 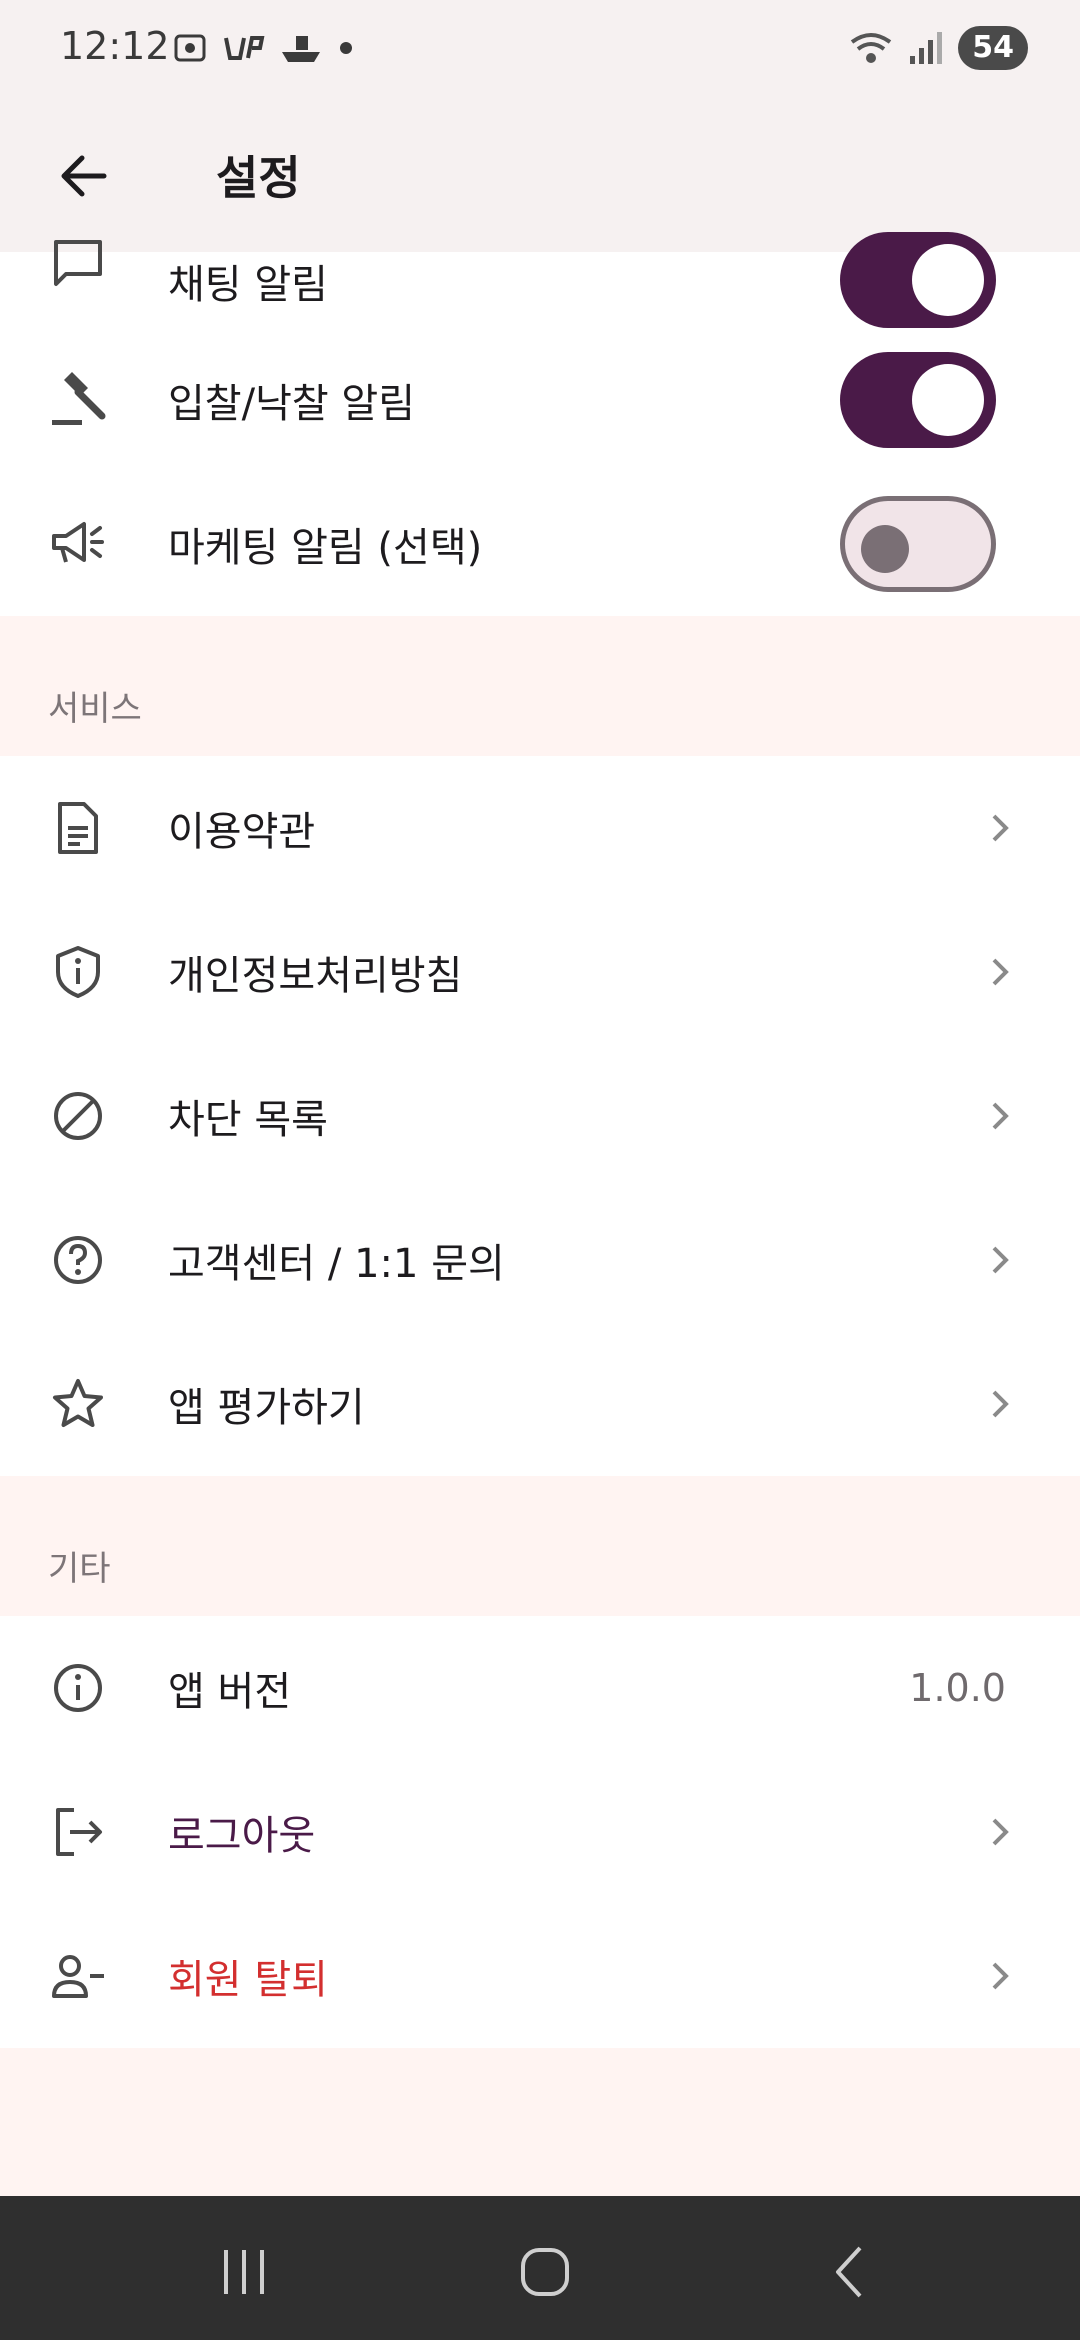 What do you see at coordinates (78, 1403) in the screenshot?
I see `star-icon` at bounding box center [78, 1403].